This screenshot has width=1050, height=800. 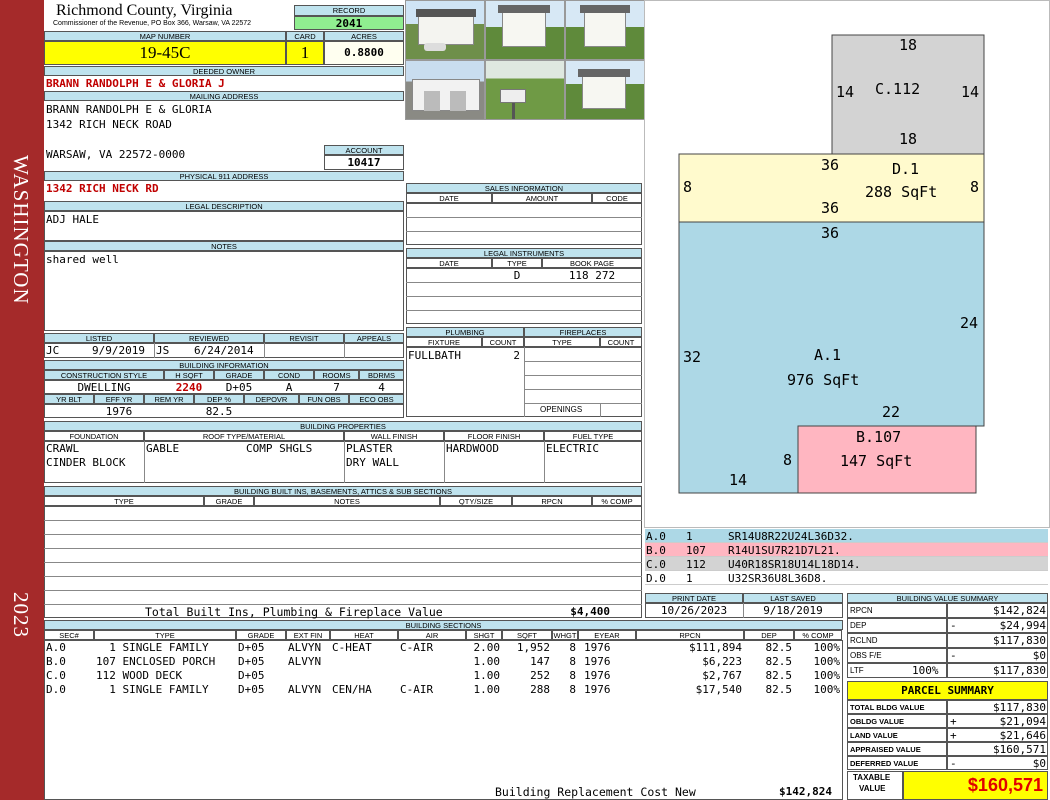 What do you see at coordinates (224, 246) in the screenshot?
I see `notes-label: NOTES` at bounding box center [224, 246].